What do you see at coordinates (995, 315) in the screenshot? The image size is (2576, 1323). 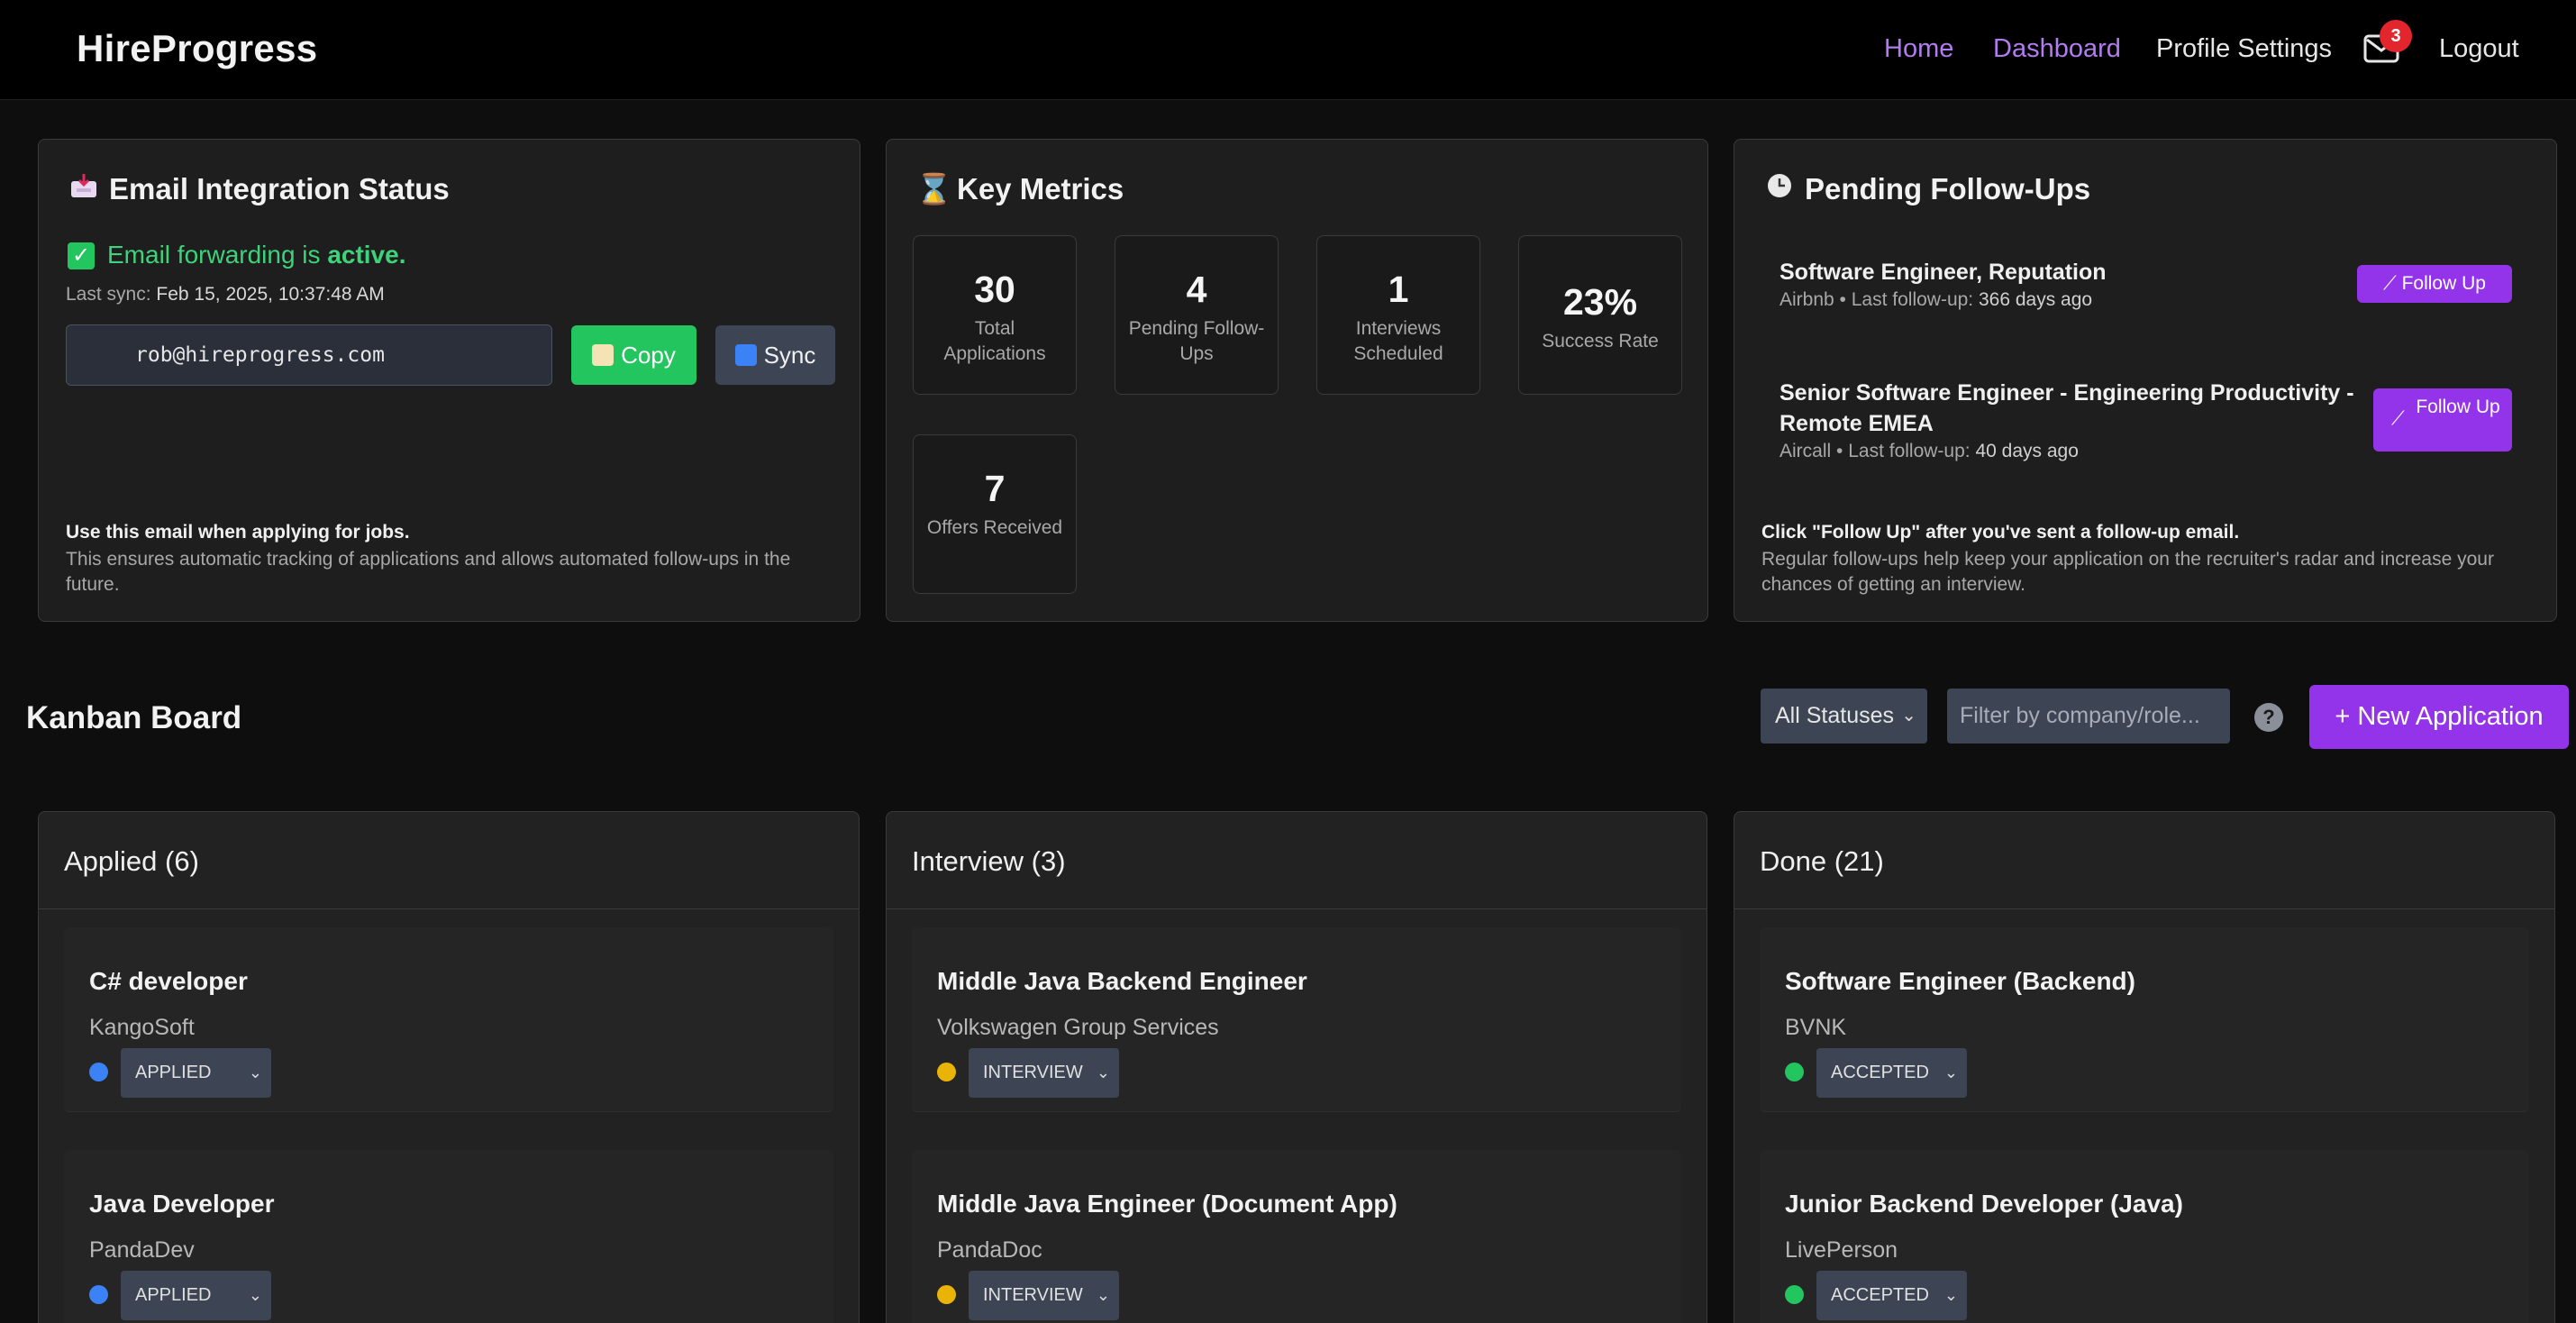 I see `metric-total-applications: 30 Total Applications` at bounding box center [995, 315].